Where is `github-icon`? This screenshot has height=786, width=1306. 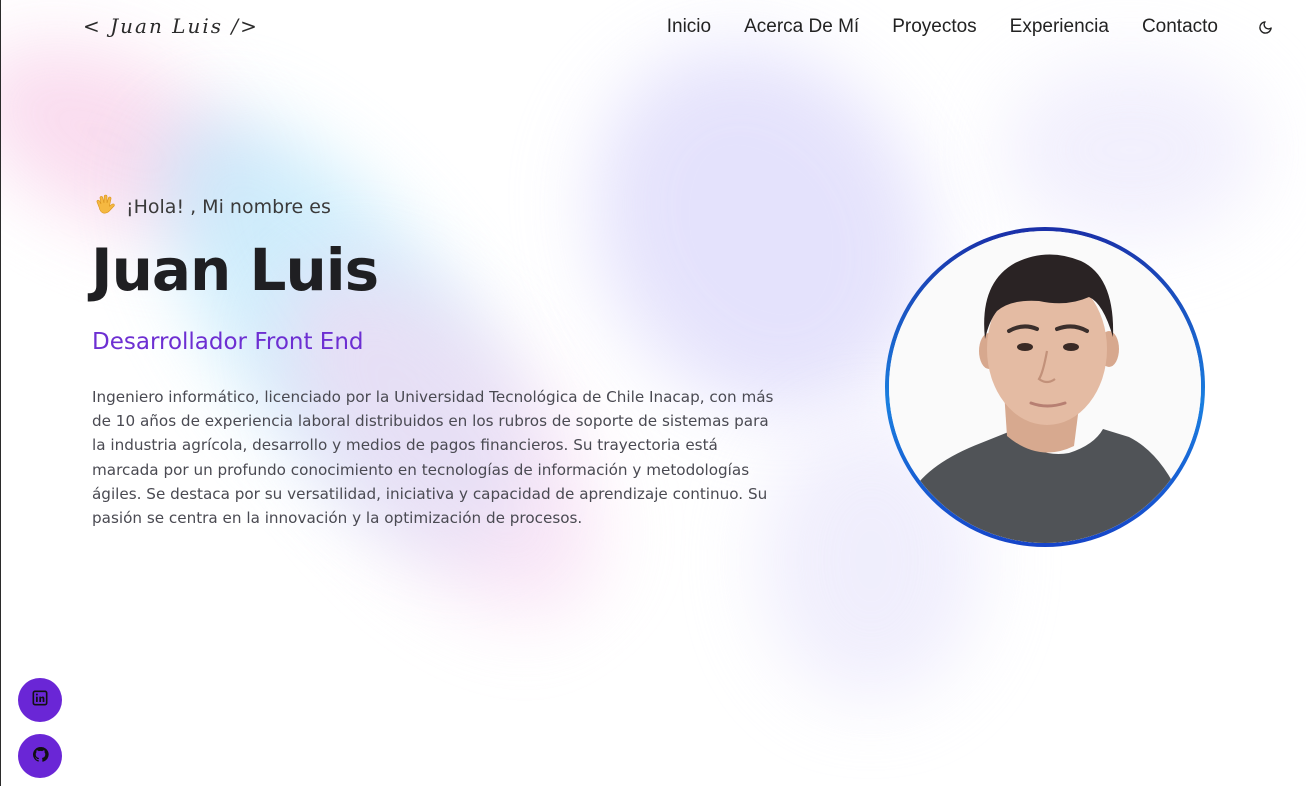 github-icon is located at coordinates (40, 756).